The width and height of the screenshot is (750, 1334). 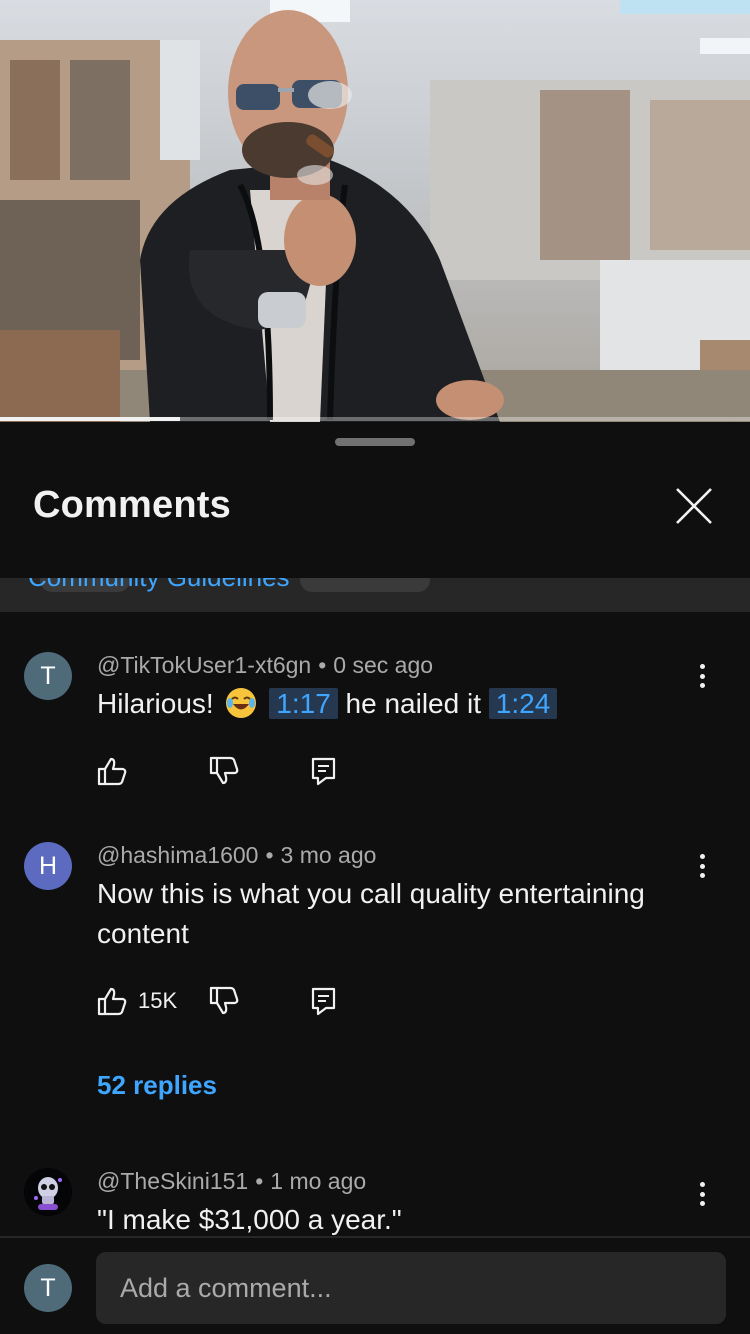 What do you see at coordinates (318, 1181) in the screenshot?
I see `comment-time: 1 mo ago` at bounding box center [318, 1181].